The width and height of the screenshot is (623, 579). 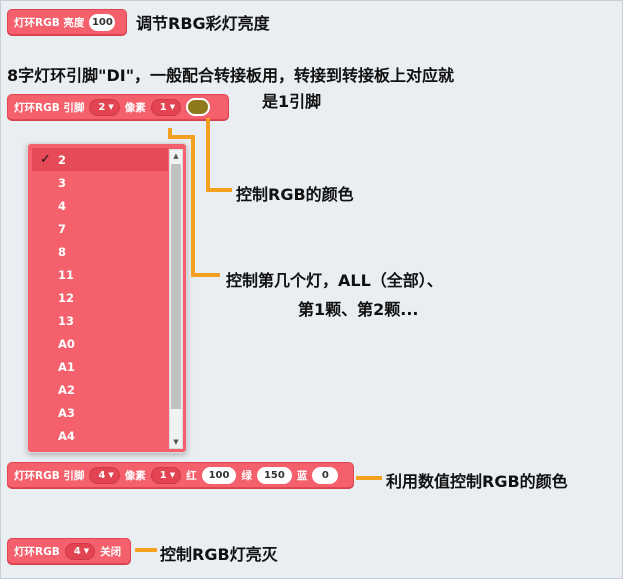 I want to click on green-value-input: 150, so click(x=274, y=475).